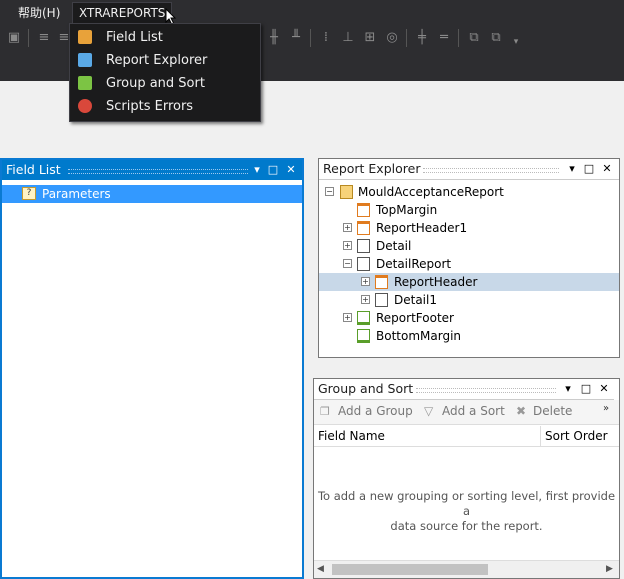 This screenshot has height=579, width=624. Describe the element at coordinates (152, 194) in the screenshot. I see `field-list-item-parameters: ? Parameters` at that location.